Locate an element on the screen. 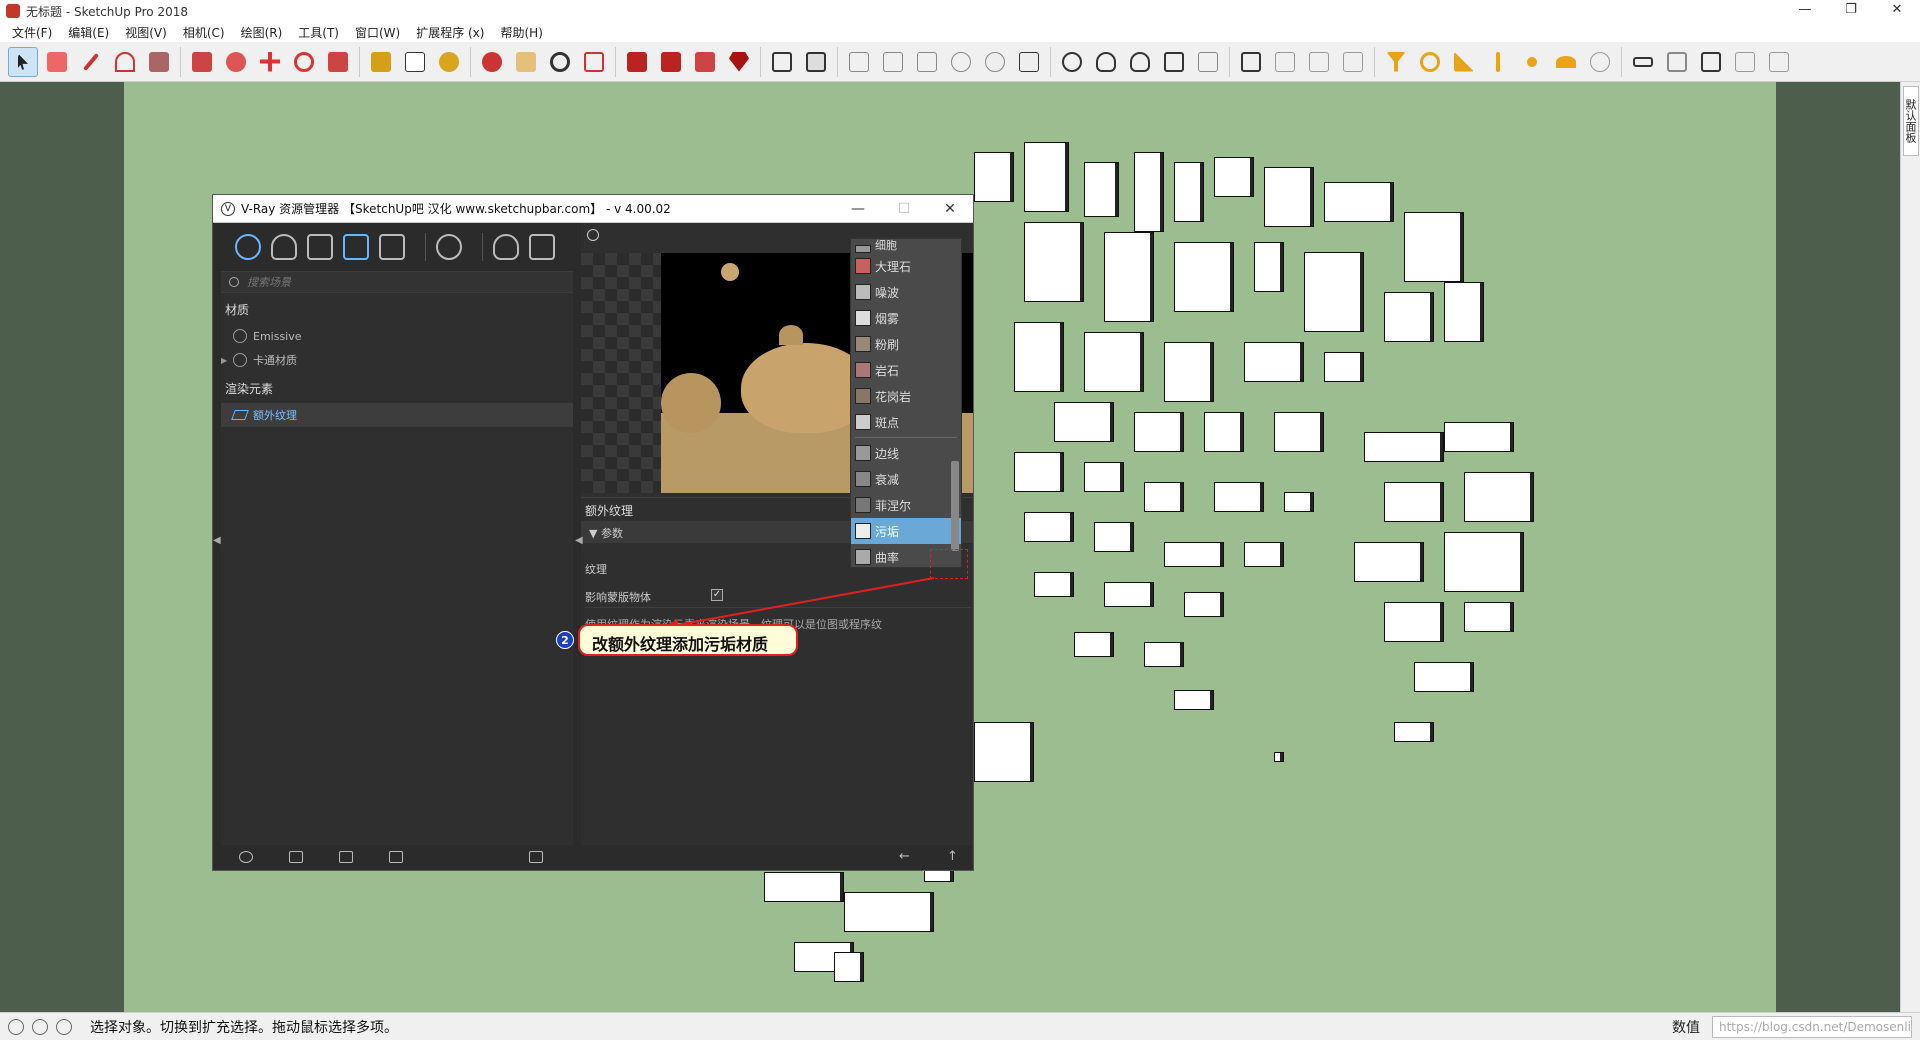  up-arrow-icon: ↑ is located at coordinates (952, 856).